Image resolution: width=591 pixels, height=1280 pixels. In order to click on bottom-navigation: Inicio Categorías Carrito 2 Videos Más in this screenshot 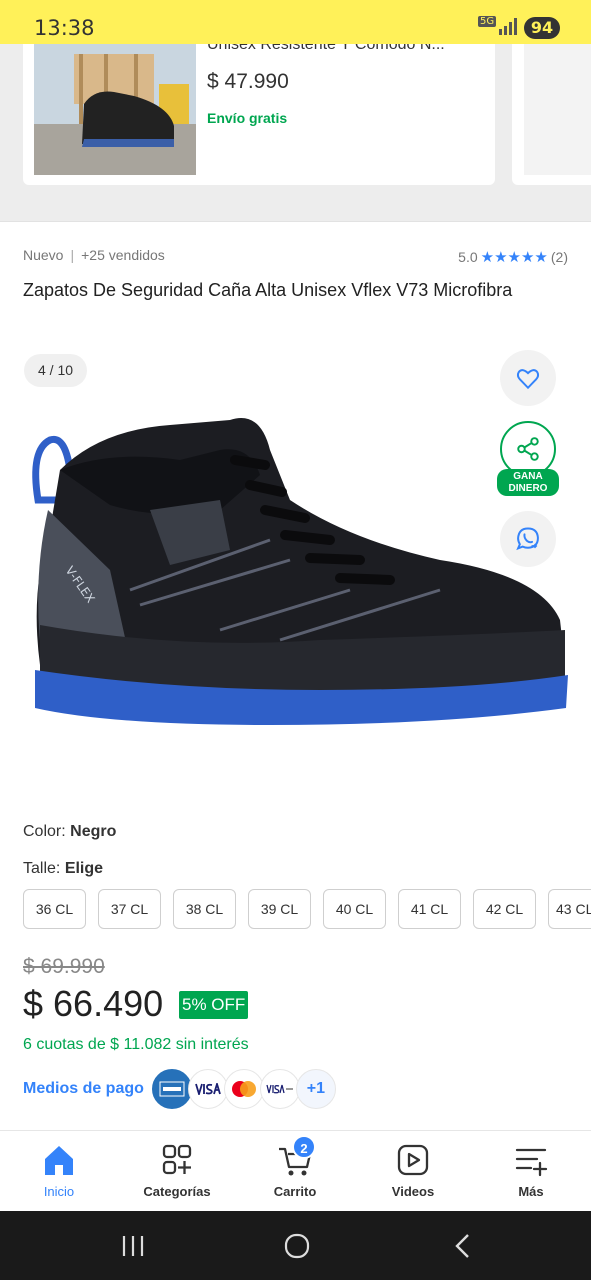, I will do `click(295, 1170)`.